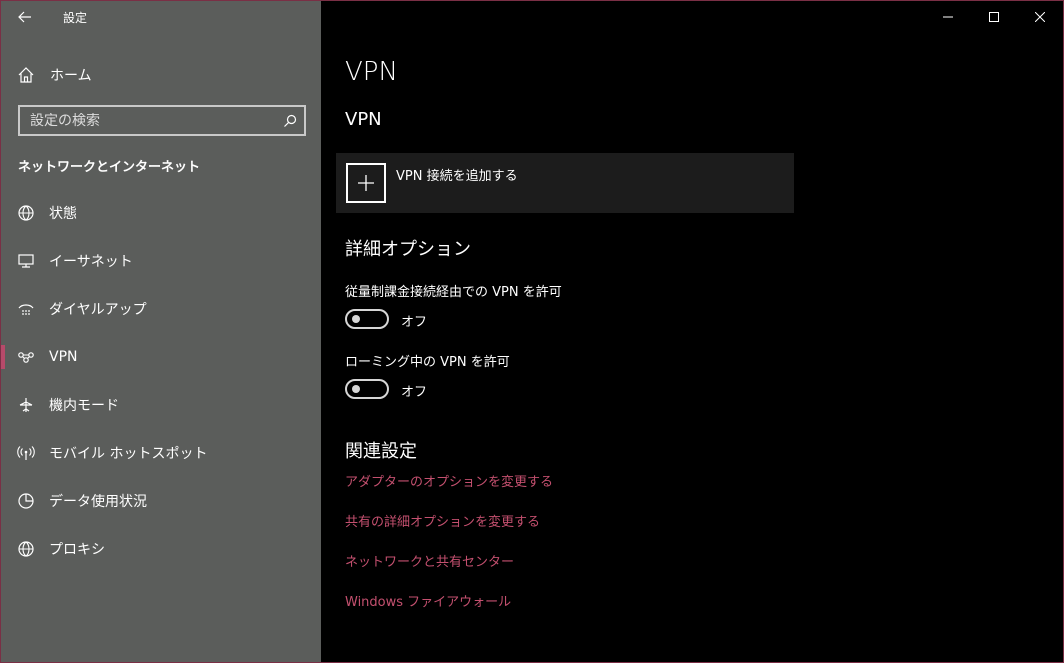 This screenshot has height=663, width=1064. I want to click on sidebar-item-label: イーサネット, so click(91, 262).